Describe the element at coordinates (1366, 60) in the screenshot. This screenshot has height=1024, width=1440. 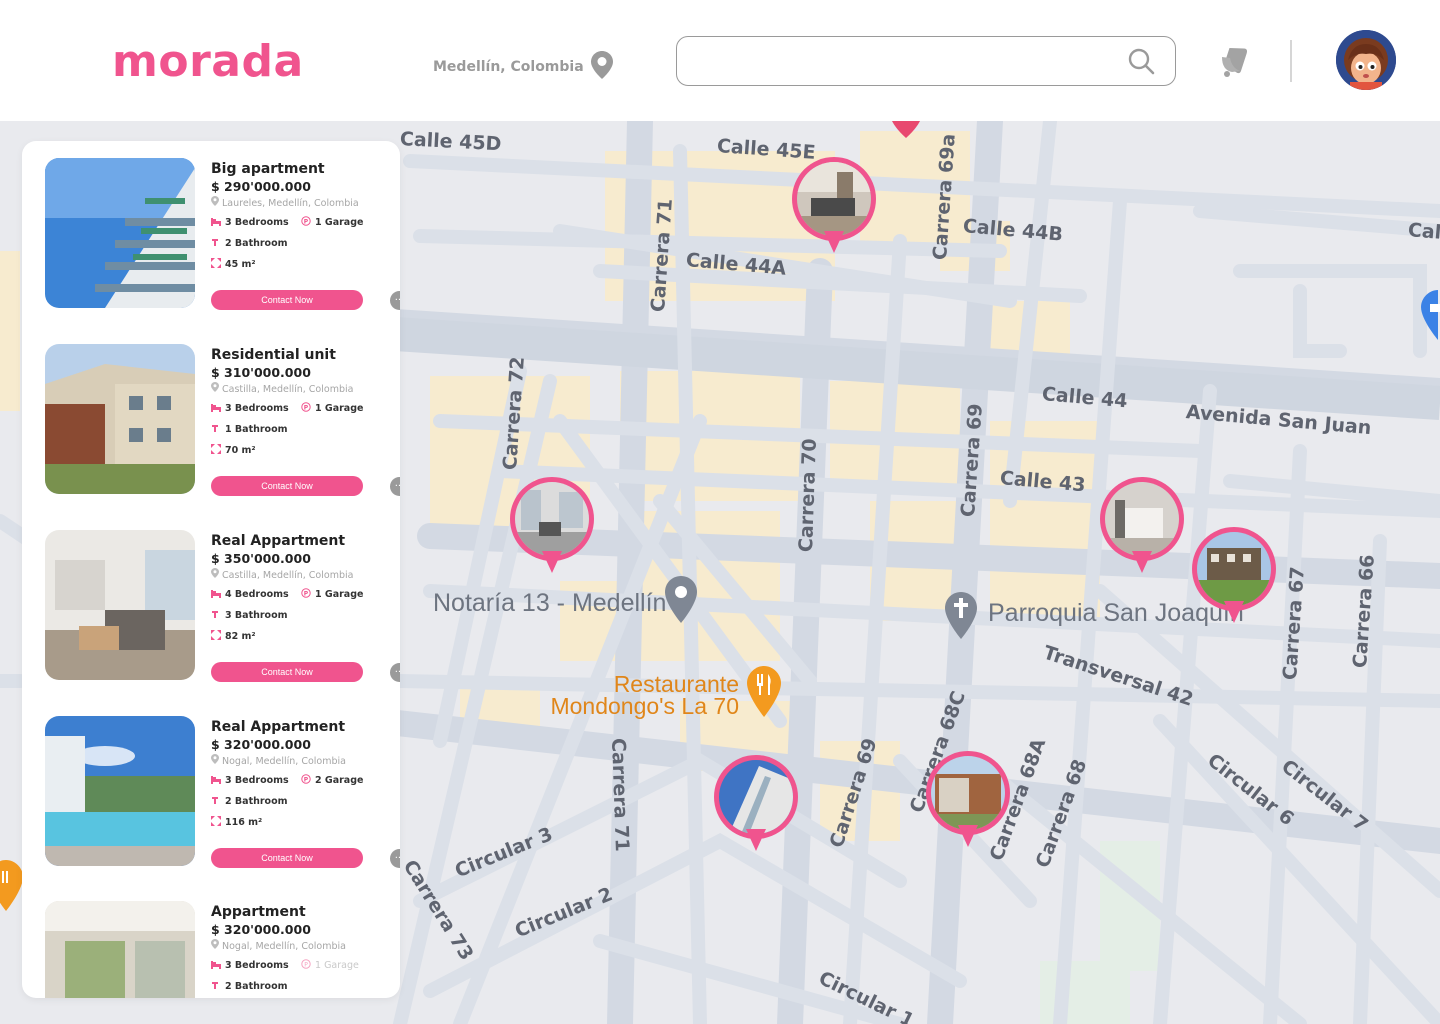
I see `user-avatar` at that location.